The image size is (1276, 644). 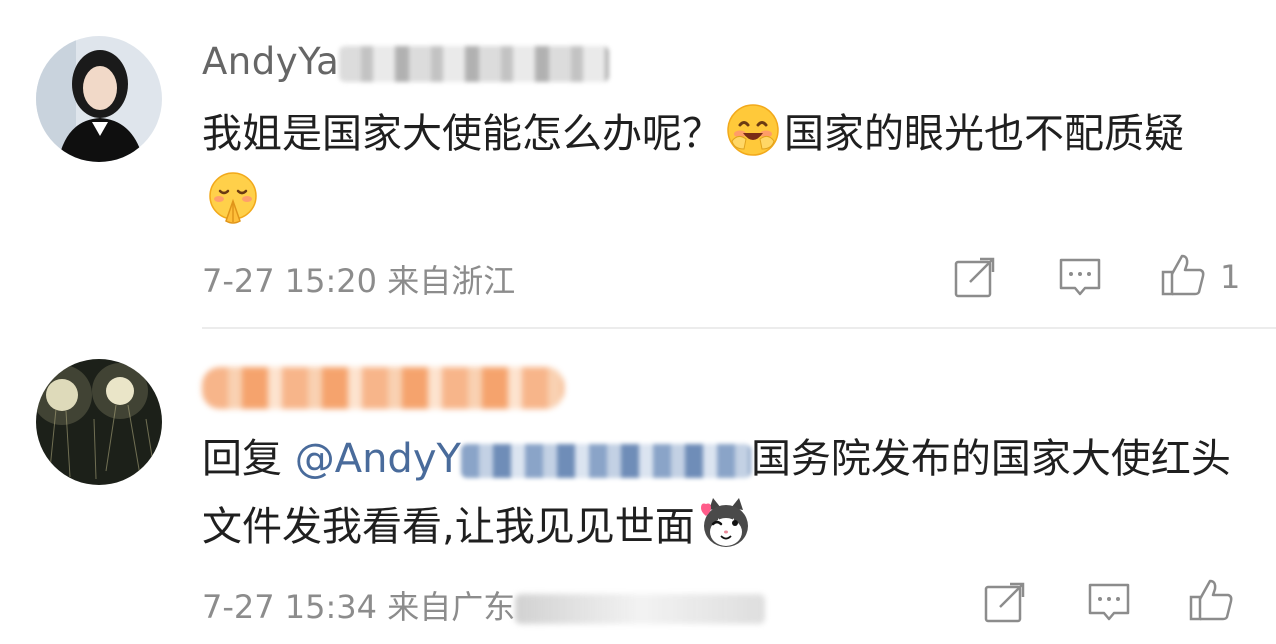 I want to click on like-count: 1, so click(x=1230, y=277).